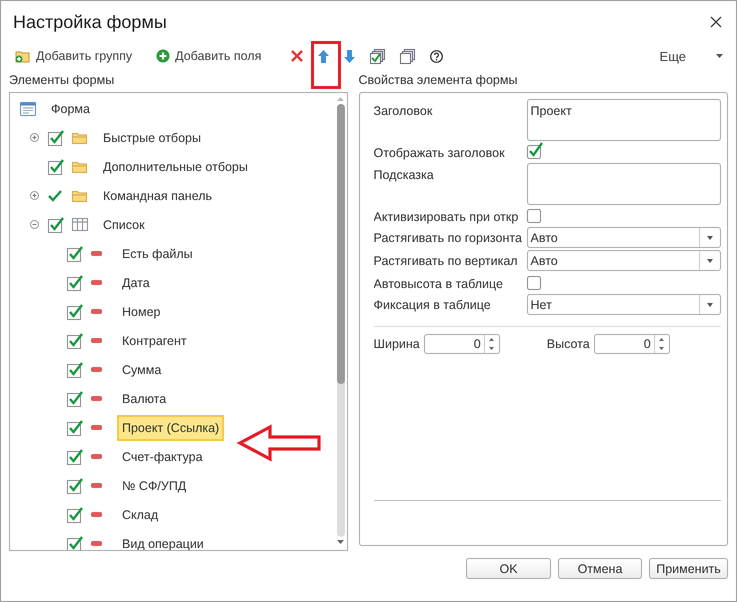 The image size is (737, 602). What do you see at coordinates (326, 65) in the screenshot?
I see `highlight-frame` at bounding box center [326, 65].